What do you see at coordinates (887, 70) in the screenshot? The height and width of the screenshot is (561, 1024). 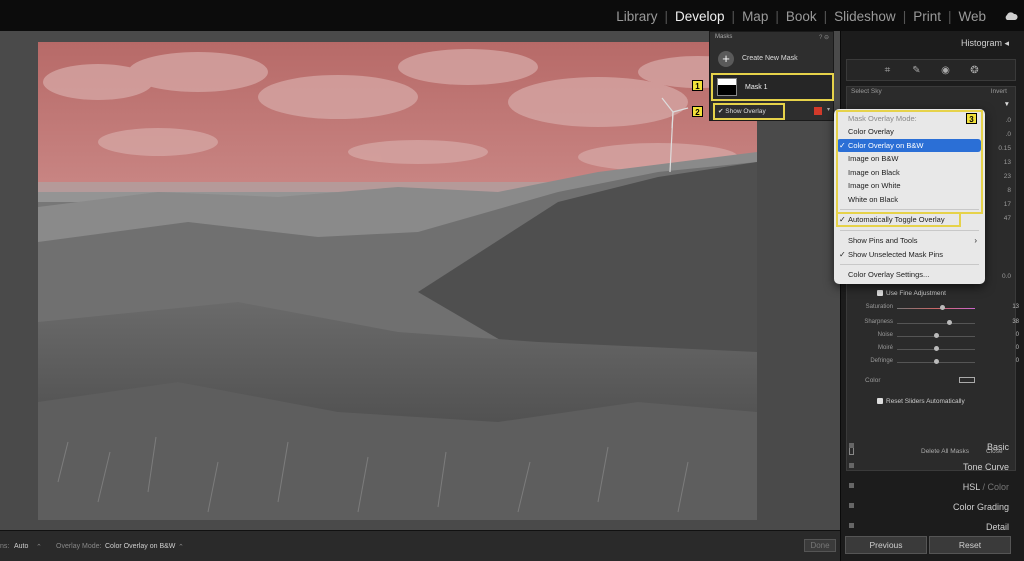 I see `crop-icon: ⌗` at bounding box center [887, 70].